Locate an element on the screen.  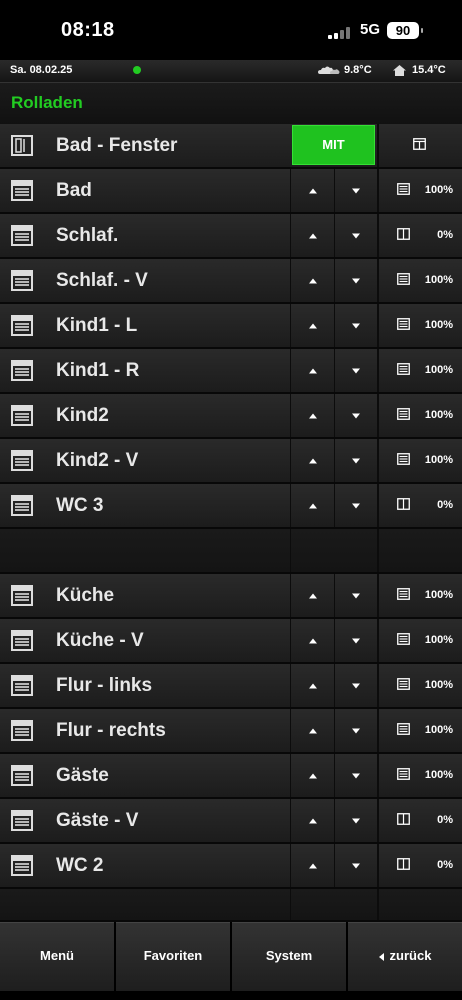
shutter-row: Küche - V 100% is located at coordinates (231, 641).